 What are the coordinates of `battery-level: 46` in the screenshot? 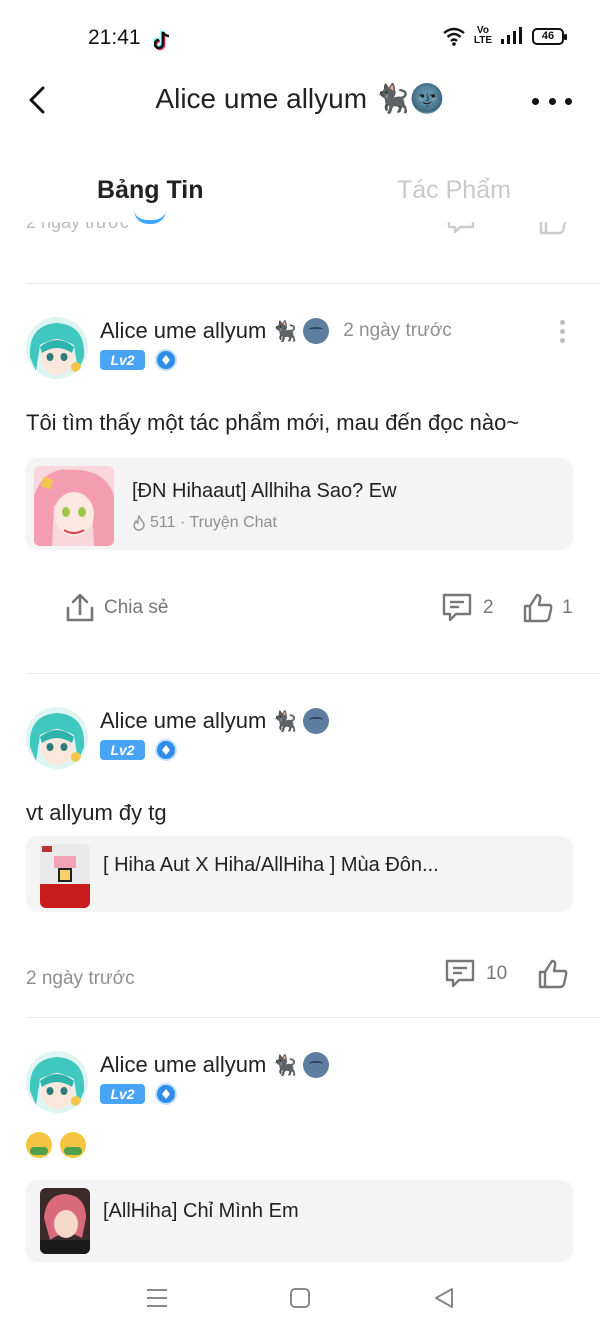 It's located at (548, 35).